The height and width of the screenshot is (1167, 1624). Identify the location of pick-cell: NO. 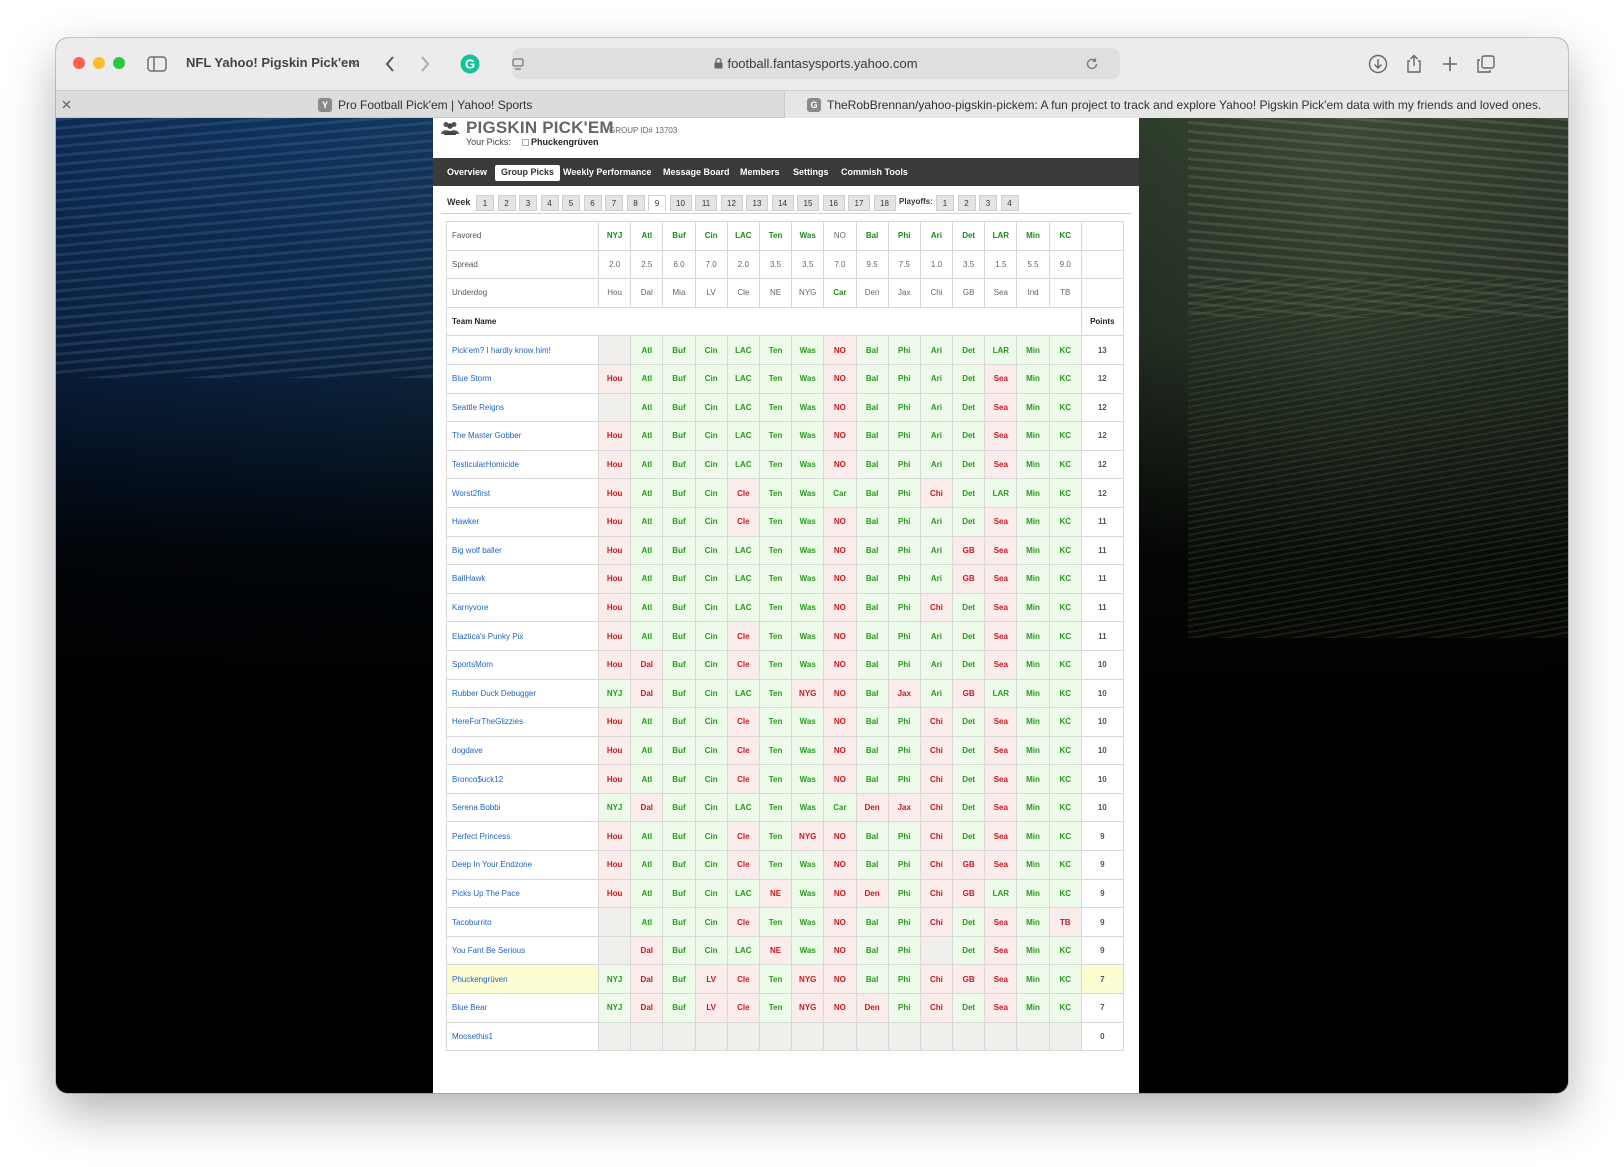
(840, 979).